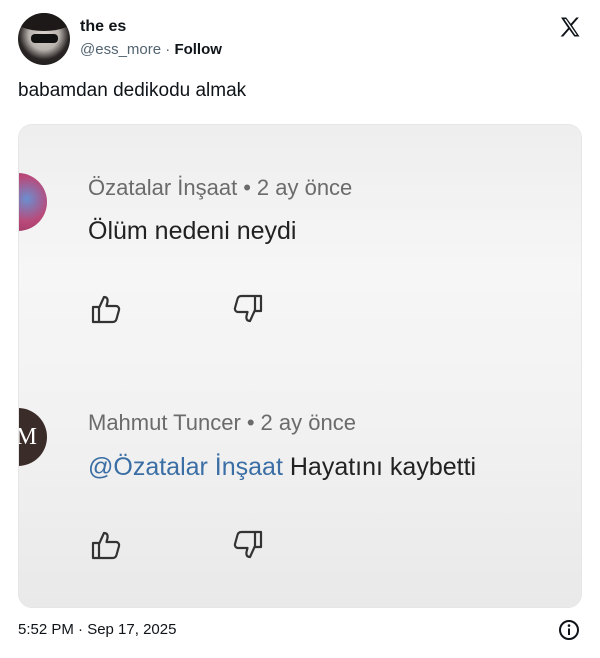 Image resolution: width=600 pixels, height=658 pixels. What do you see at coordinates (300, 39) in the screenshot?
I see `tweet-header: the es @ess_more · Follow` at bounding box center [300, 39].